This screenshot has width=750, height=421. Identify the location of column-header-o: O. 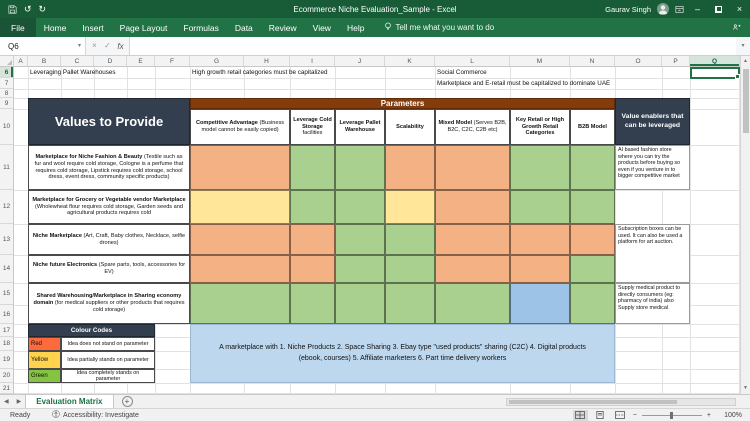
(638, 61).